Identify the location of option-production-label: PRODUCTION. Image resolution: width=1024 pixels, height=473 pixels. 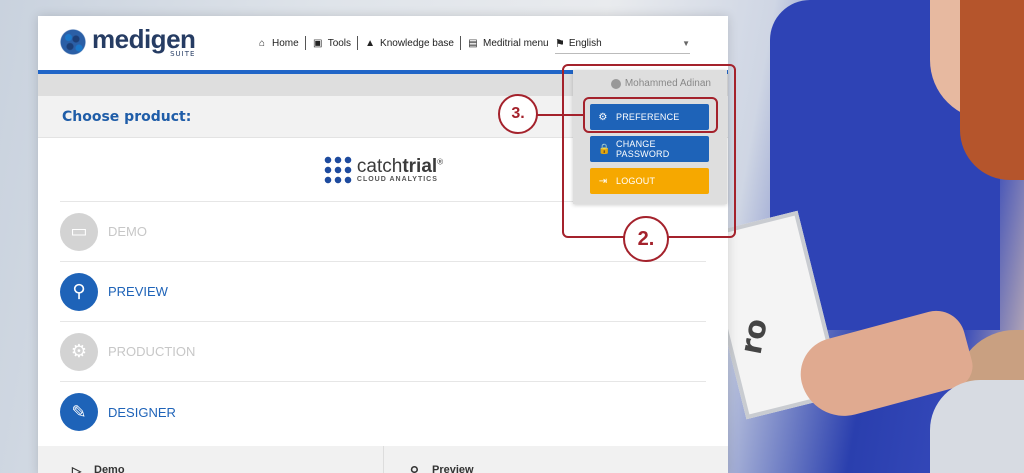
(152, 351).